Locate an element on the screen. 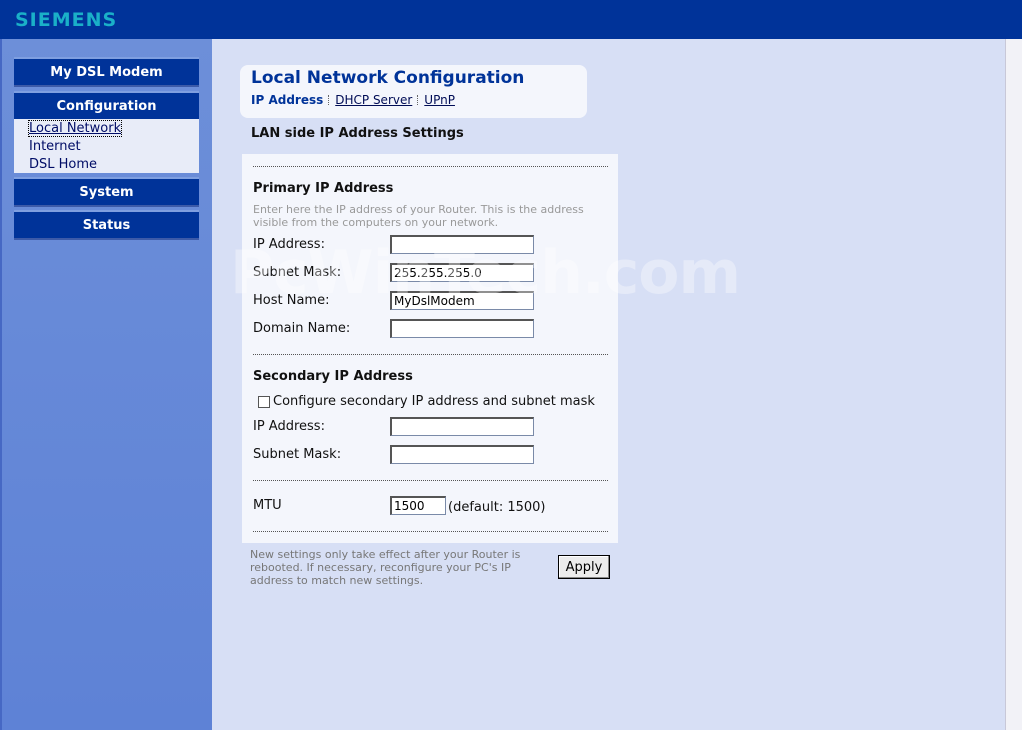 This screenshot has height=730, width=1022. primary-ip-input is located at coordinates (462, 244).